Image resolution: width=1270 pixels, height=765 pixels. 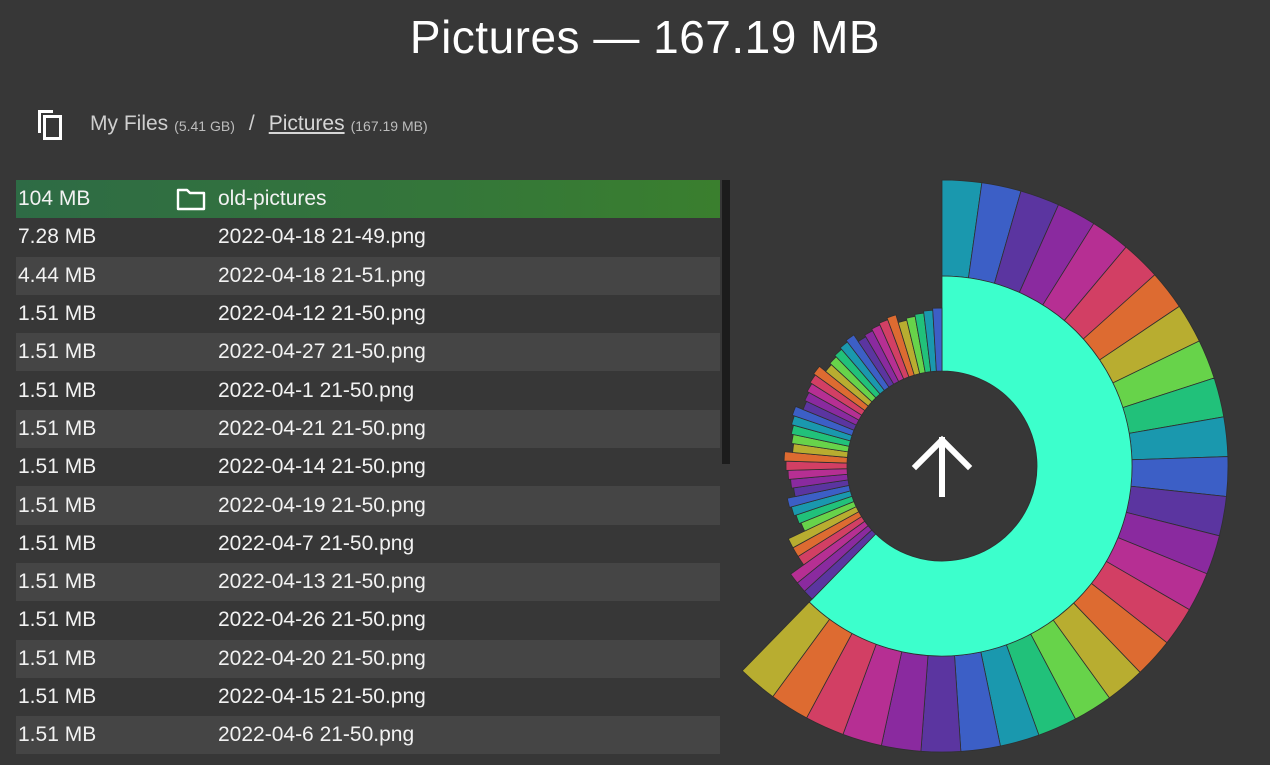 What do you see at coordinates (322, 505) in the screenshot?
I see `file-name: 2022-04-19 21-50.png` at bounding box center [322, 505].